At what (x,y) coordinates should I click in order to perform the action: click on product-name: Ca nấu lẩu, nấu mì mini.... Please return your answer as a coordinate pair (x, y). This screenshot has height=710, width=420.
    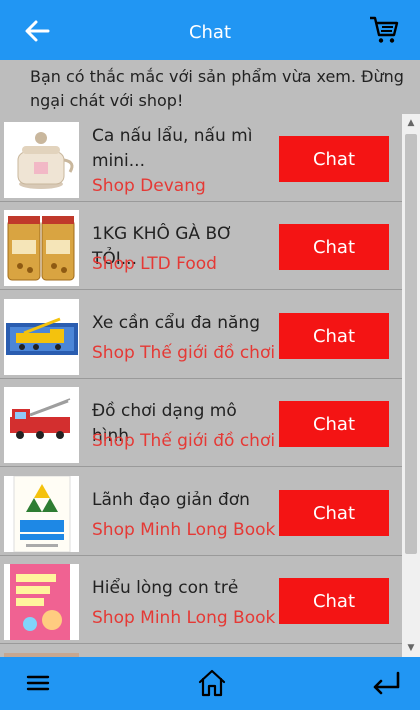
    Looking at the image, I should click on (172, 148).